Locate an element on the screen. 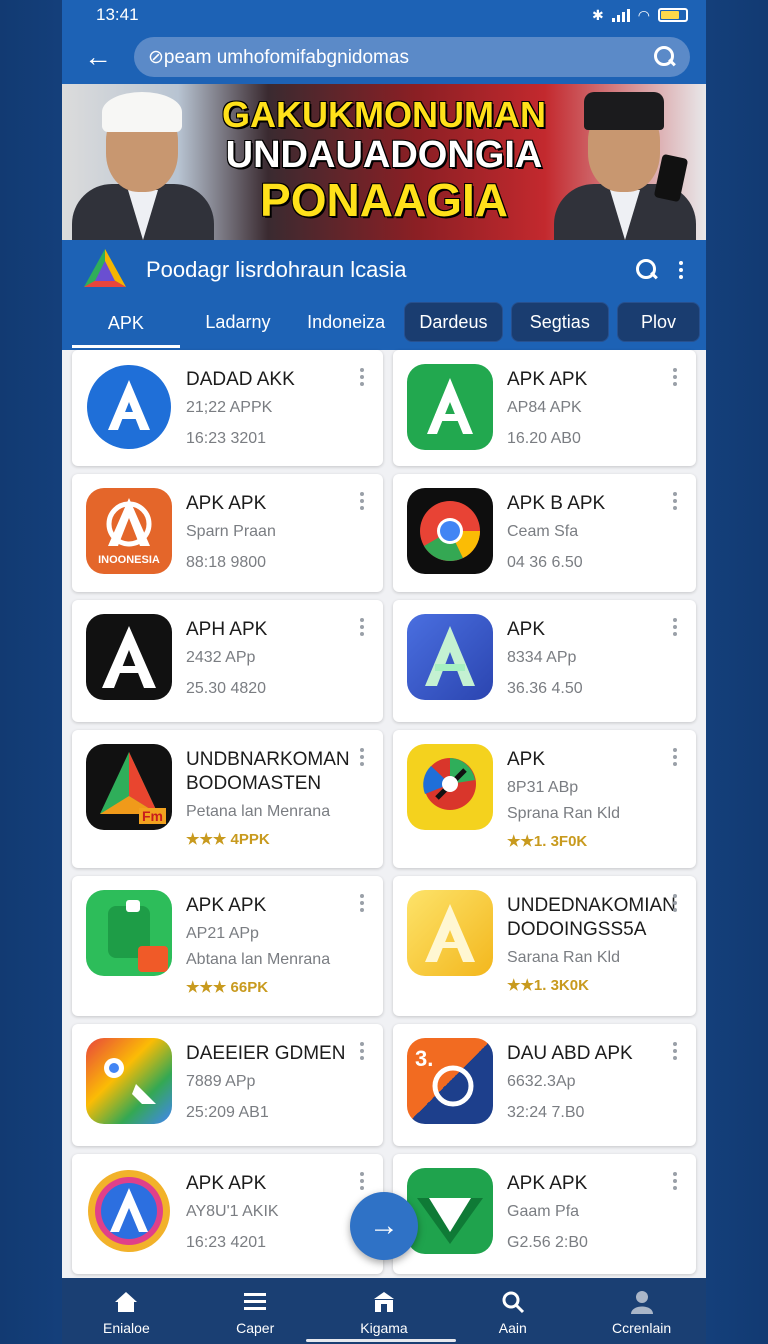 This screenshot has height=1344, width=768. chrome-icon is located at coordinates (450, 531).